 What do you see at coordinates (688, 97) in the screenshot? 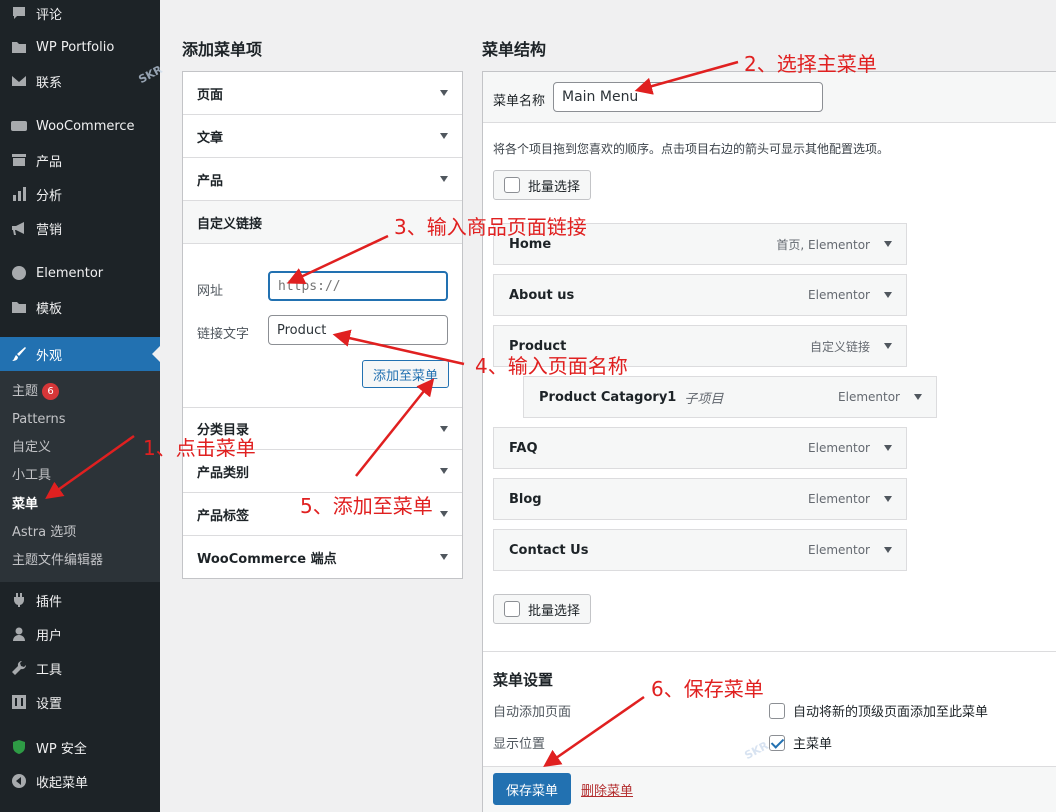
I see `menu-name-input` at bounding box center [688, 97].